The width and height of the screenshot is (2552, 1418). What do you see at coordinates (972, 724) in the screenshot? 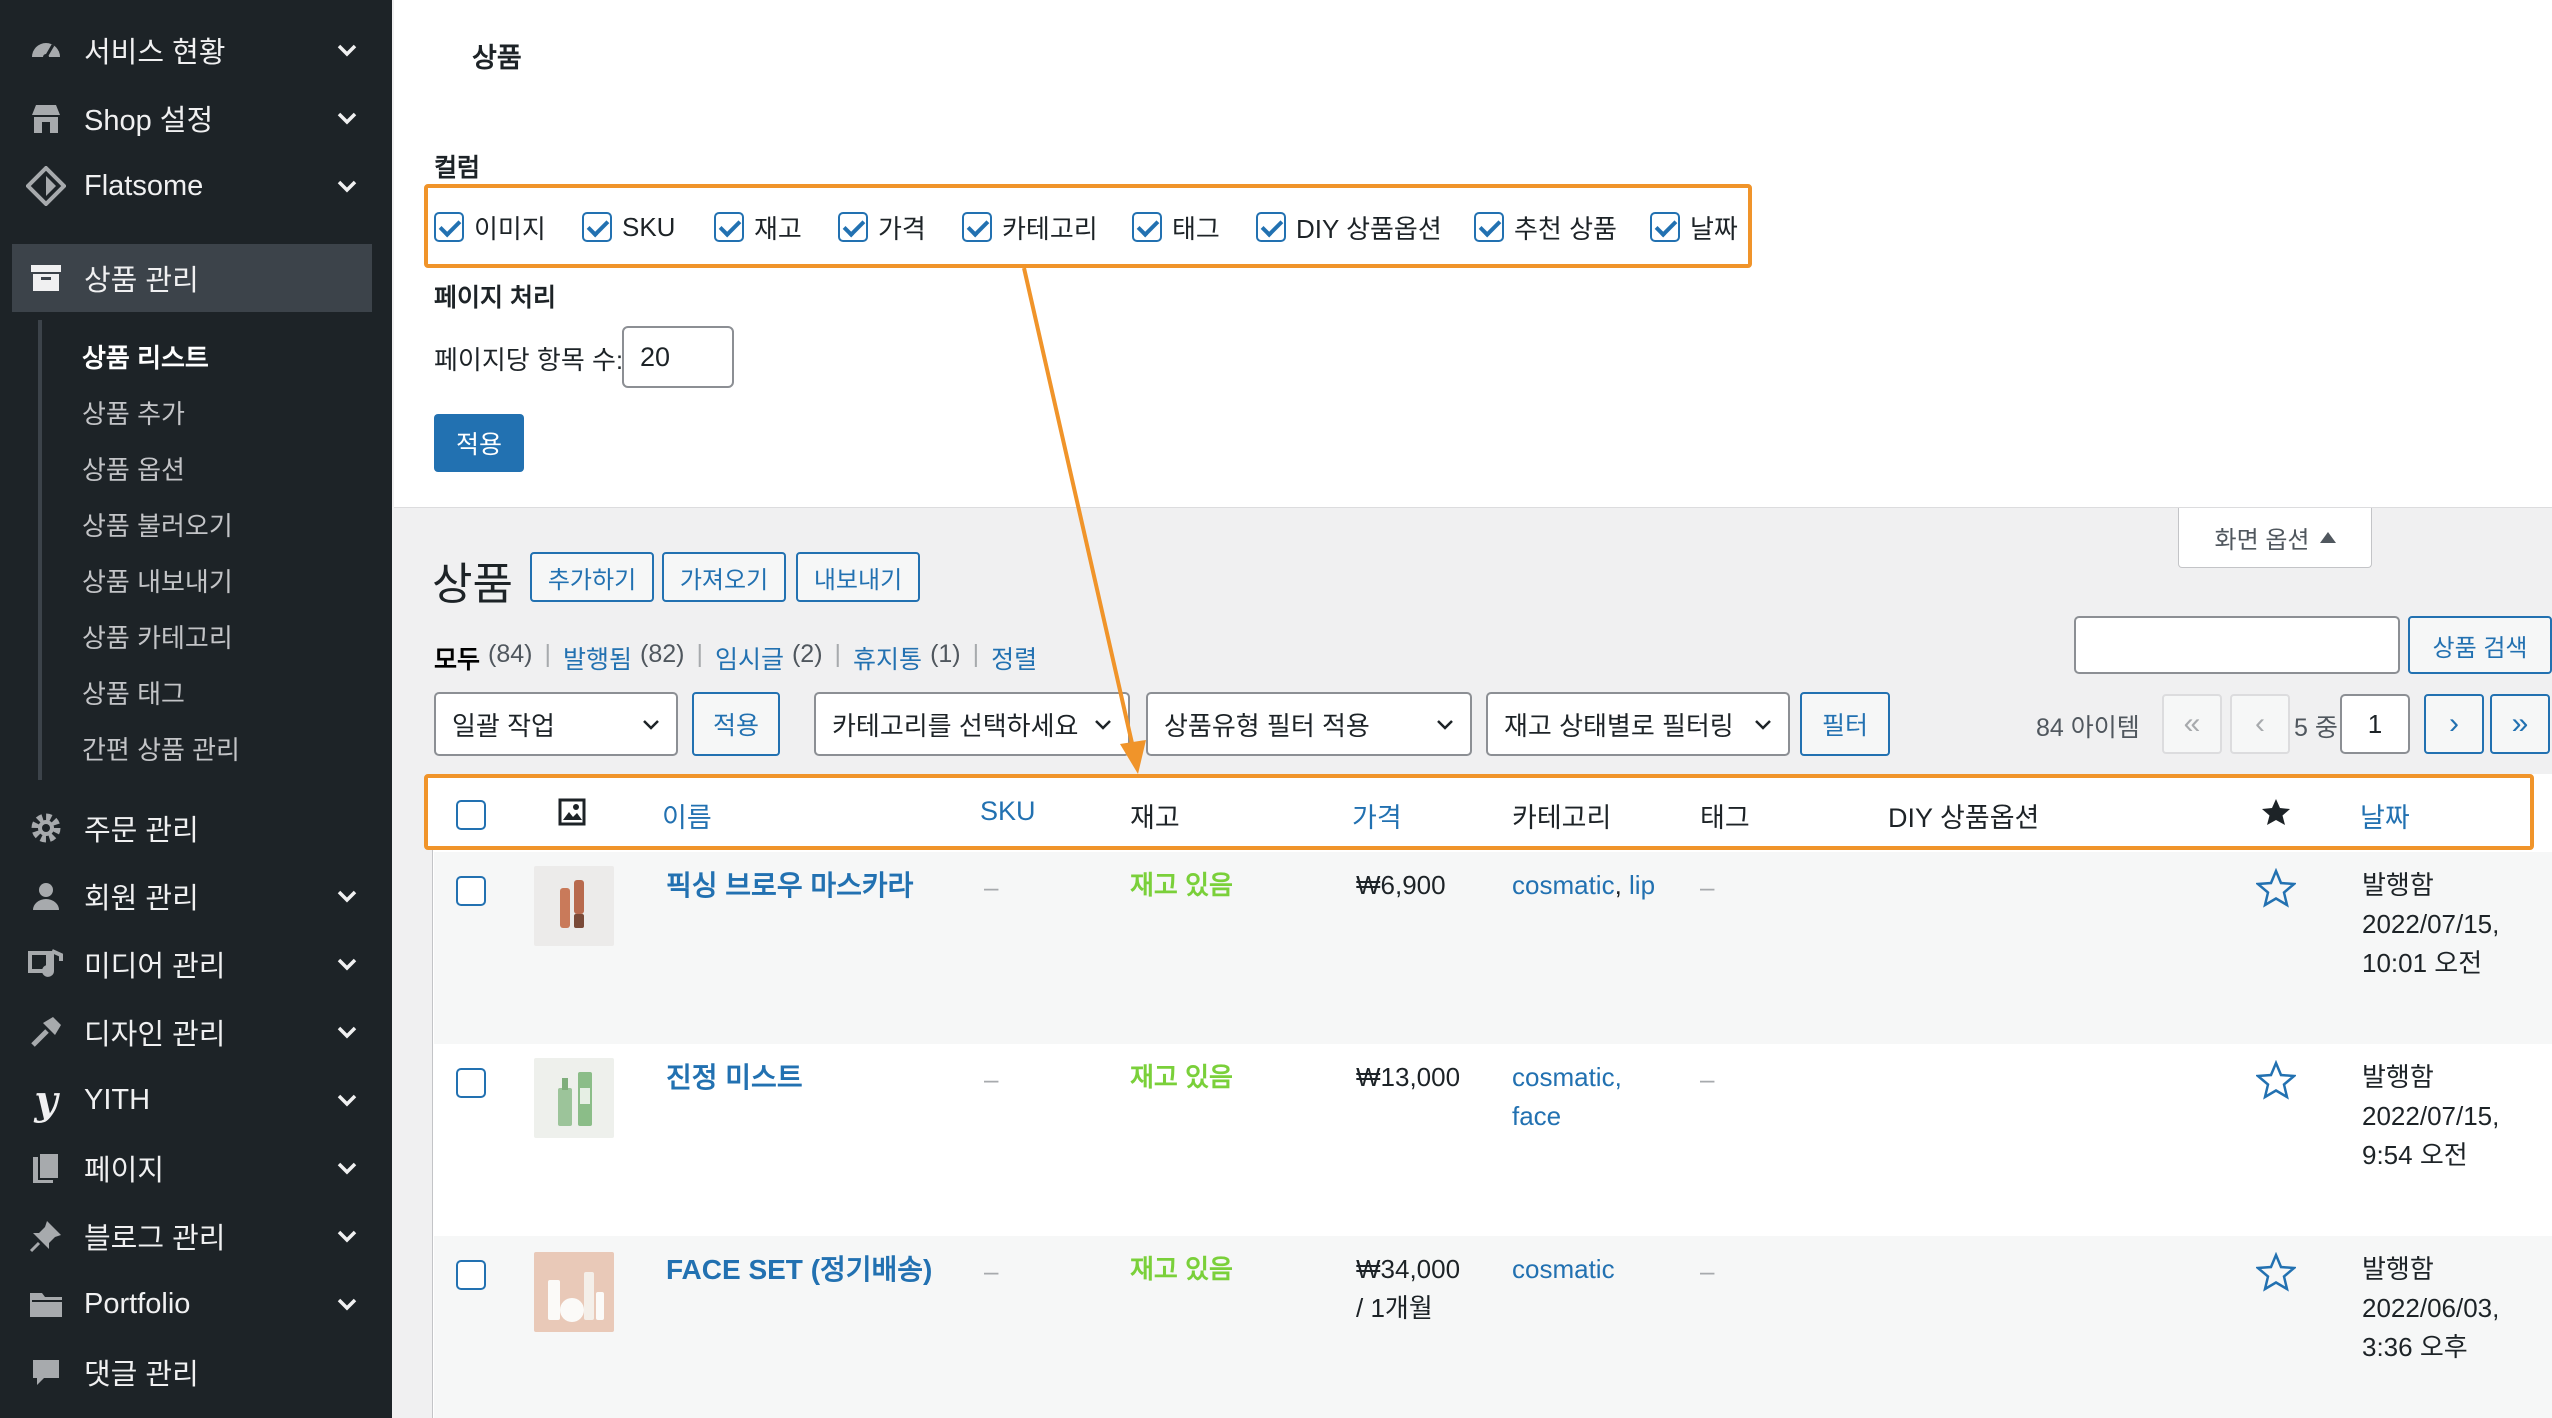
I see `category-filter-select: 카테고리를 선택하세요` at bounding box center [972, 724].